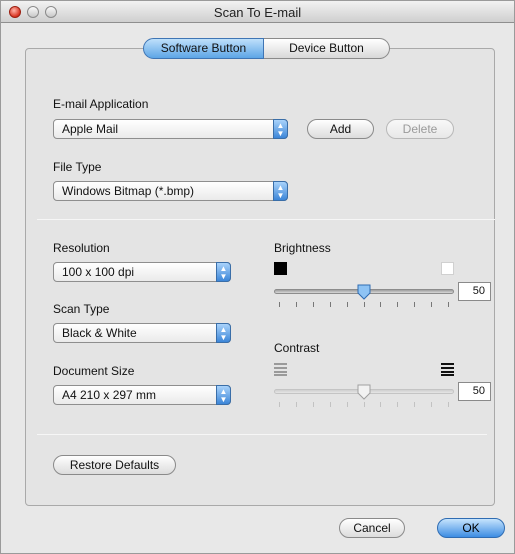 The width and height of the screenshot is (515, 554). I want to click on document-size-select: A4 210 x 297 mm ▲ ▼, so click(142, 395).